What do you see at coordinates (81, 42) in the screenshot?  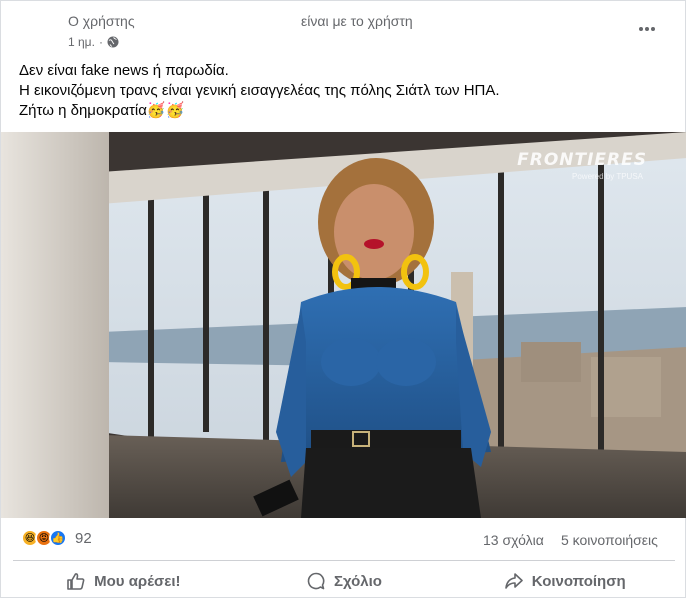 I see `post-time: 1 ημ.` at bounding box center [81, 42].